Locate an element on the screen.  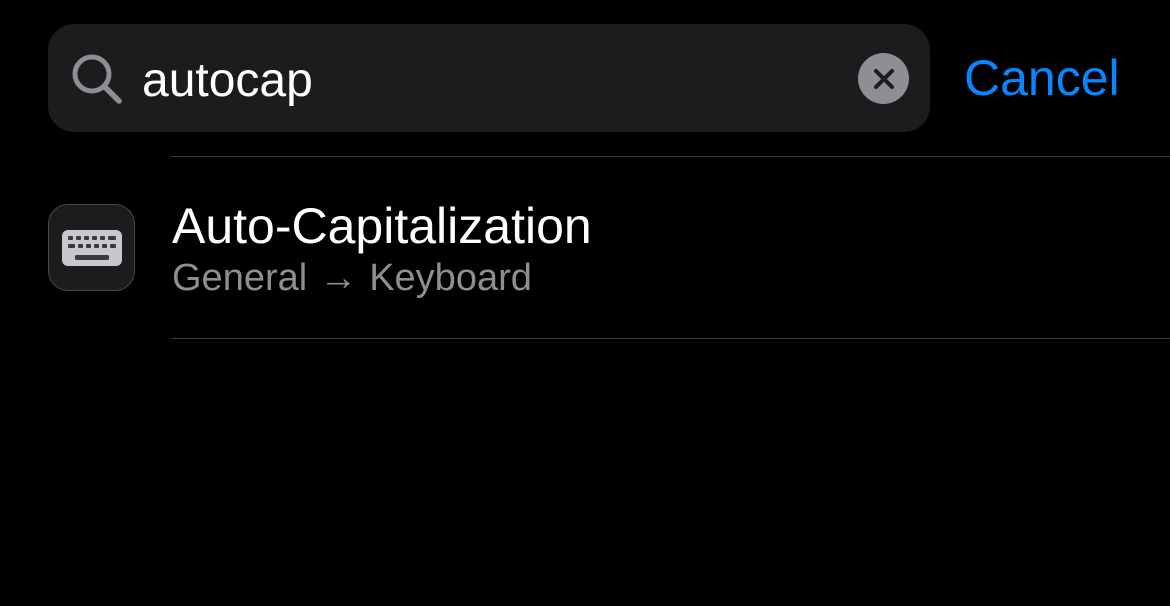
search-icon is located at coordinates (97, 79).